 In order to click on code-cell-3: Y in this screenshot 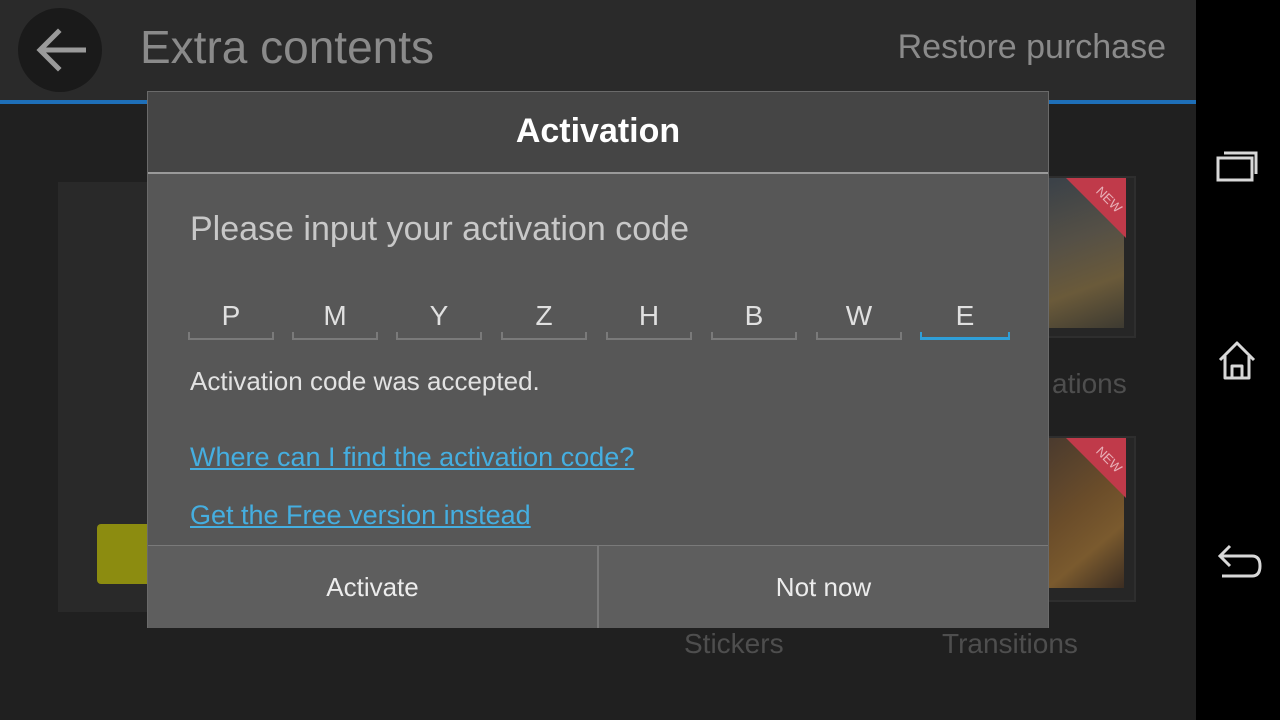, I will do `click(439, 316)`.